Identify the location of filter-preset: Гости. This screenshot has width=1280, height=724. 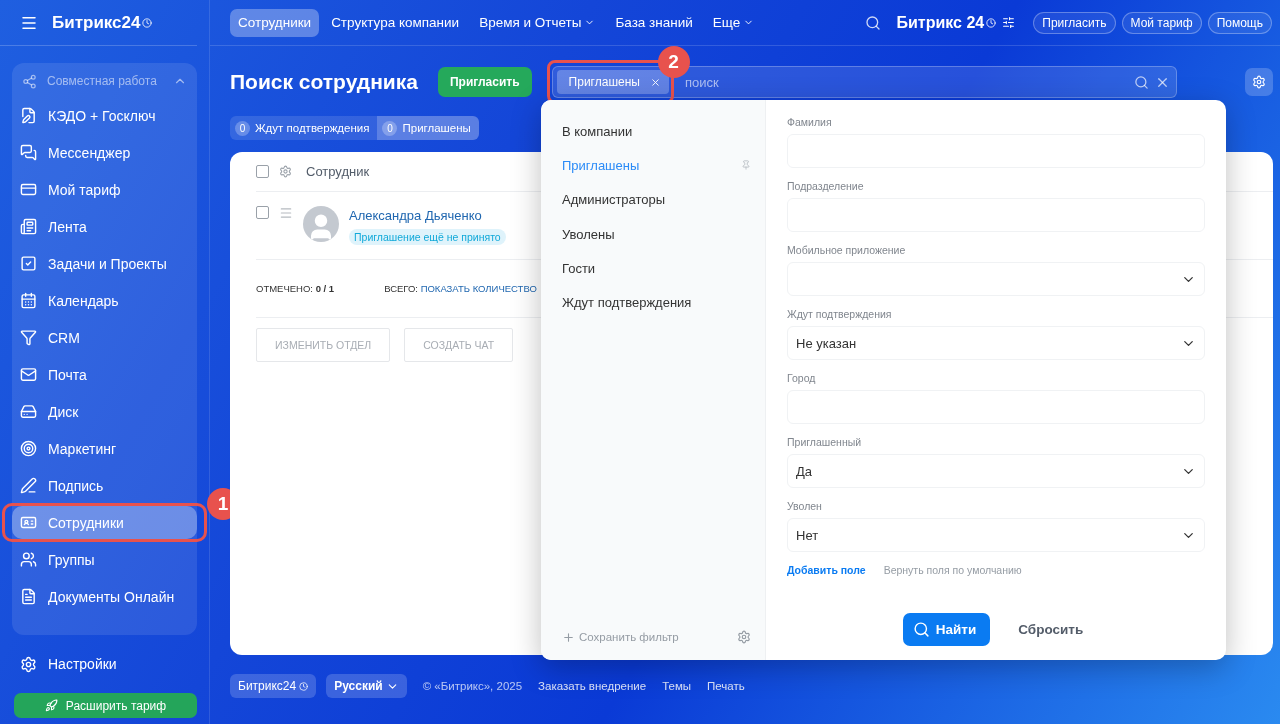
(656, 268).